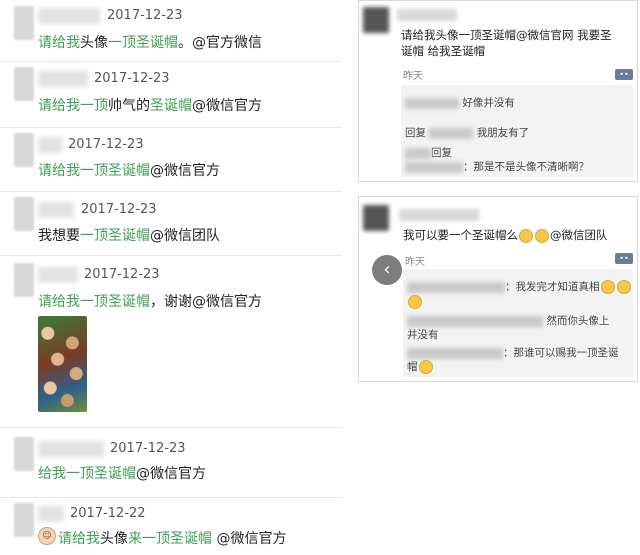  I want to click on feed-post: 2017-12-23 请给我头像一顶圣诞帽。@官方微信, so click(171, 31).